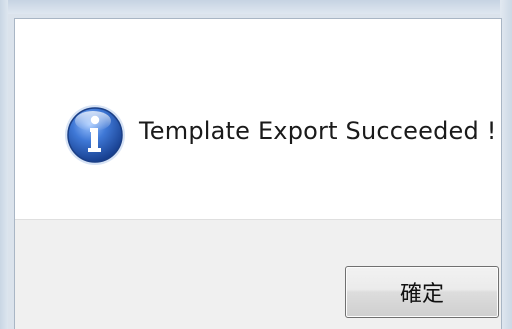  What do you see at coordinates (318, 131) in the screenshot?
I see `dialog-message: Template Export Succeeded !` at bounding box center [318, 131].